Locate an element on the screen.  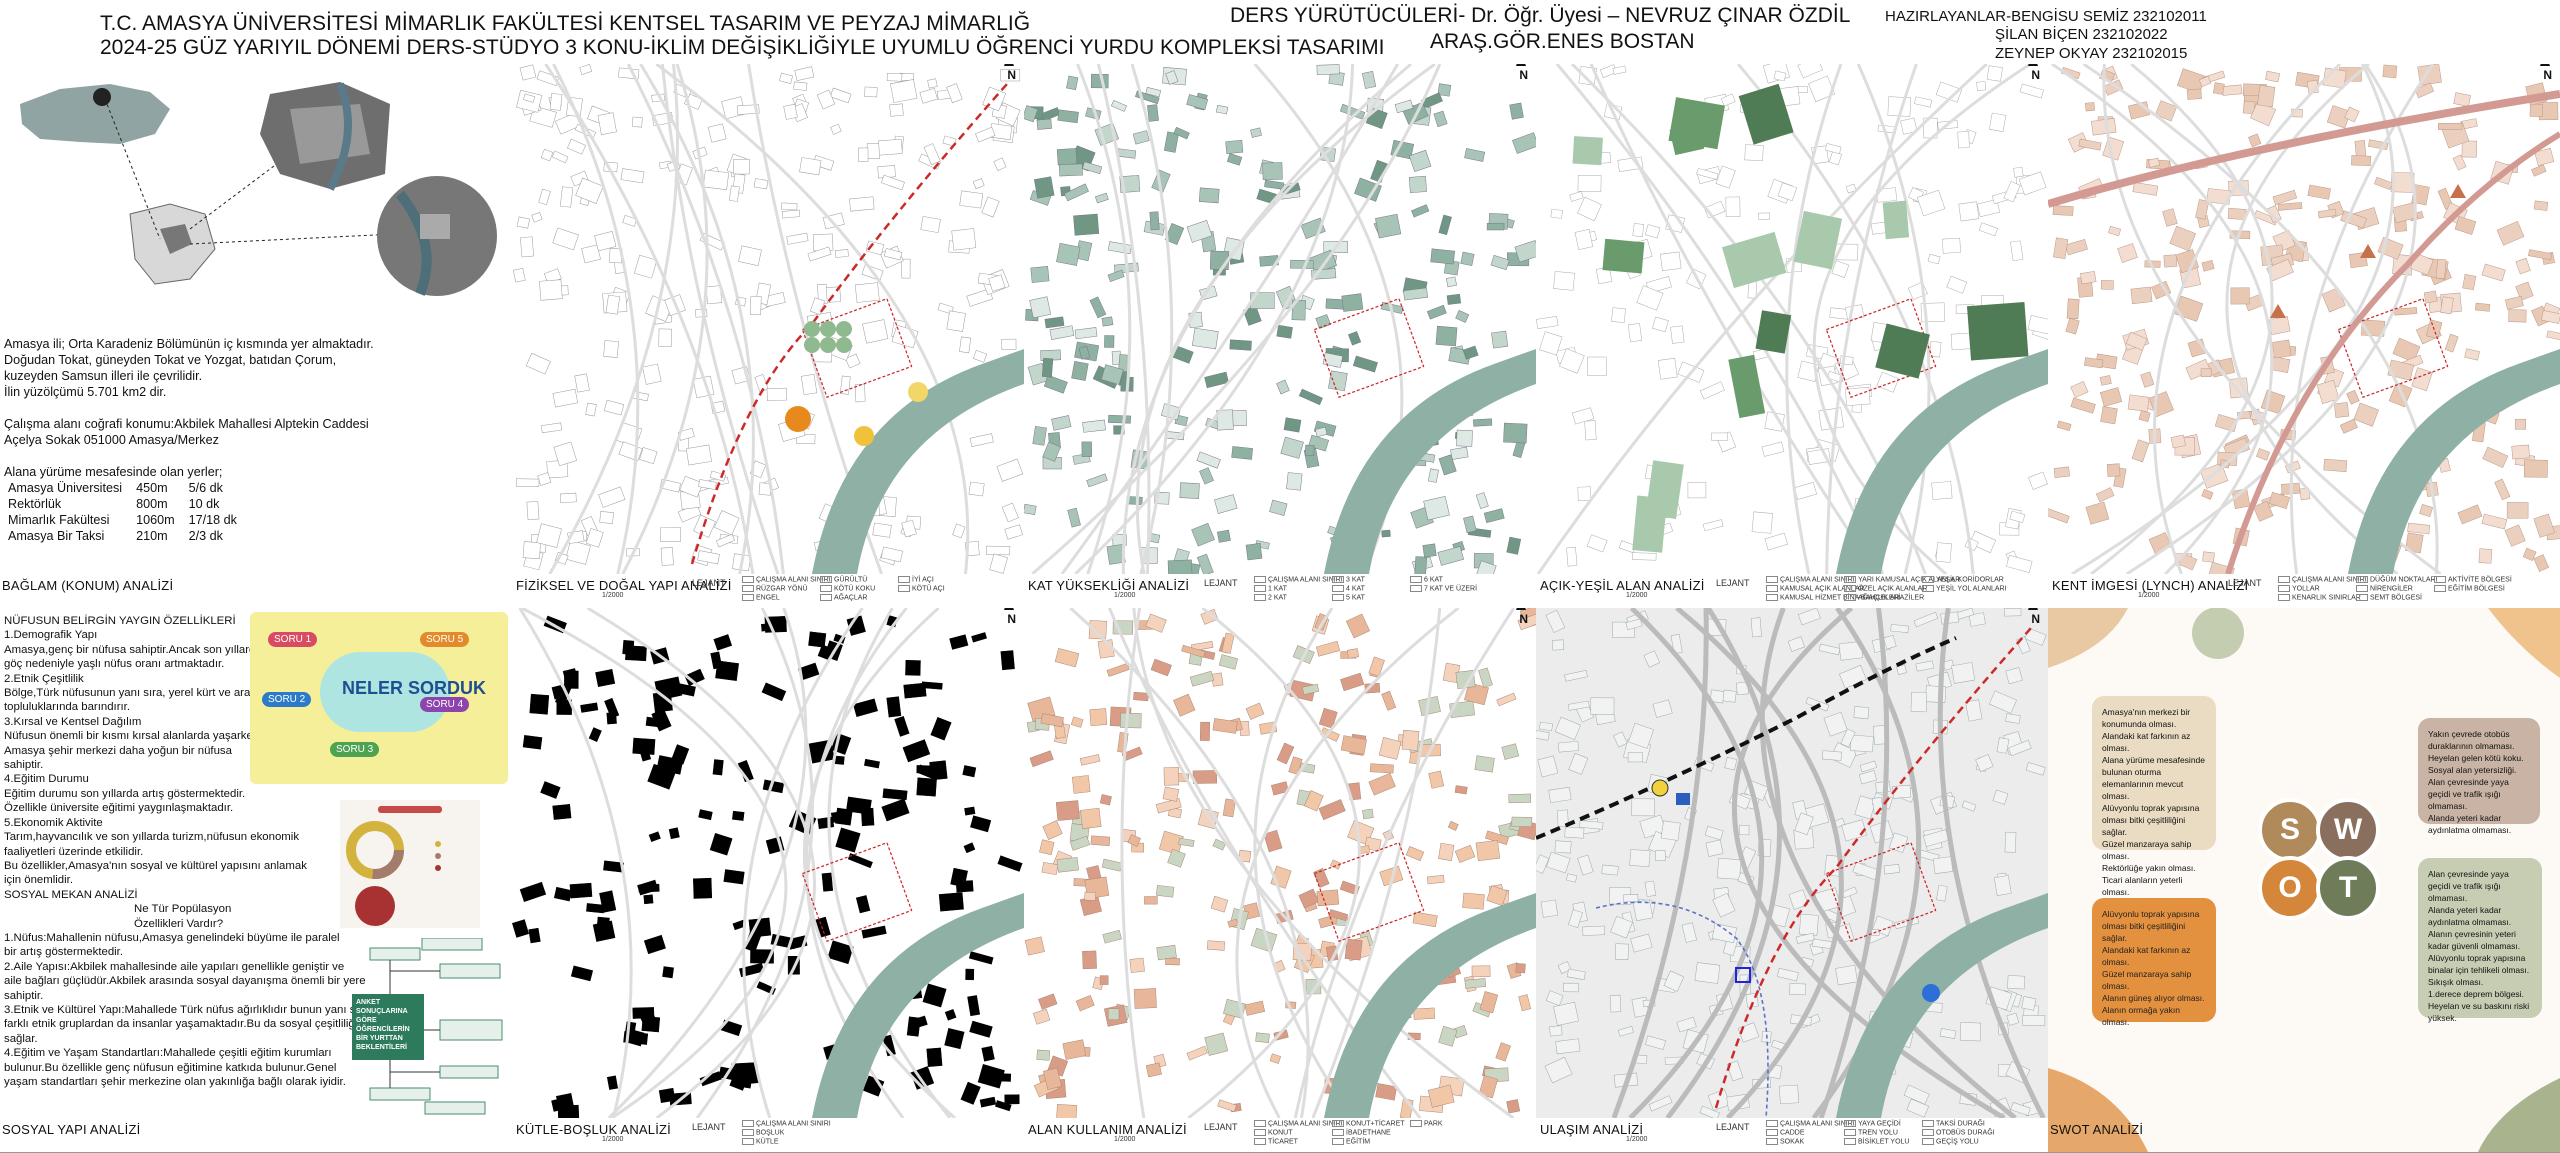
map-drawing is located at coordinates (768, 319).